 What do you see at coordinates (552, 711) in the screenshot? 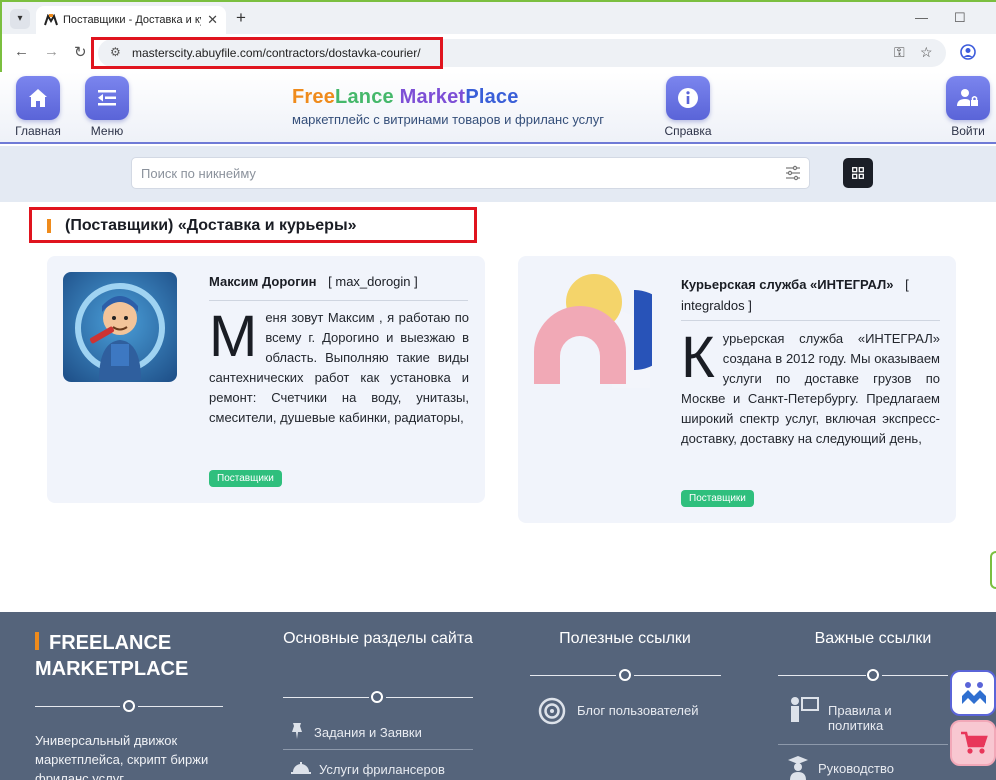
I see `target-icon` at bounding box center [552, 711].